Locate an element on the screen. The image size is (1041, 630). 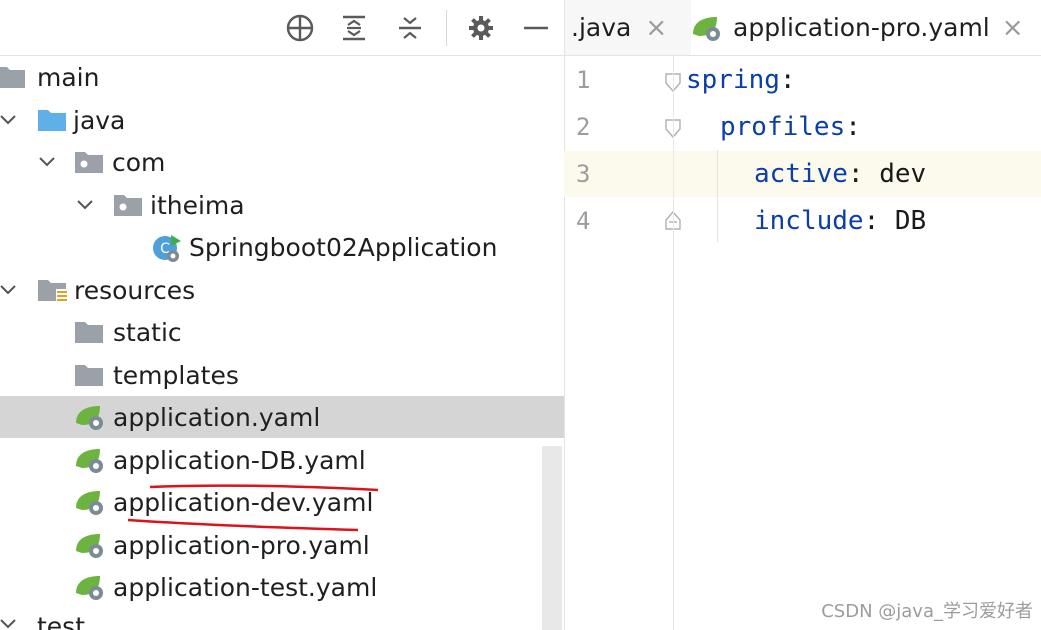
tree-item-label: application.yaml is located at coordinates (217, 417).